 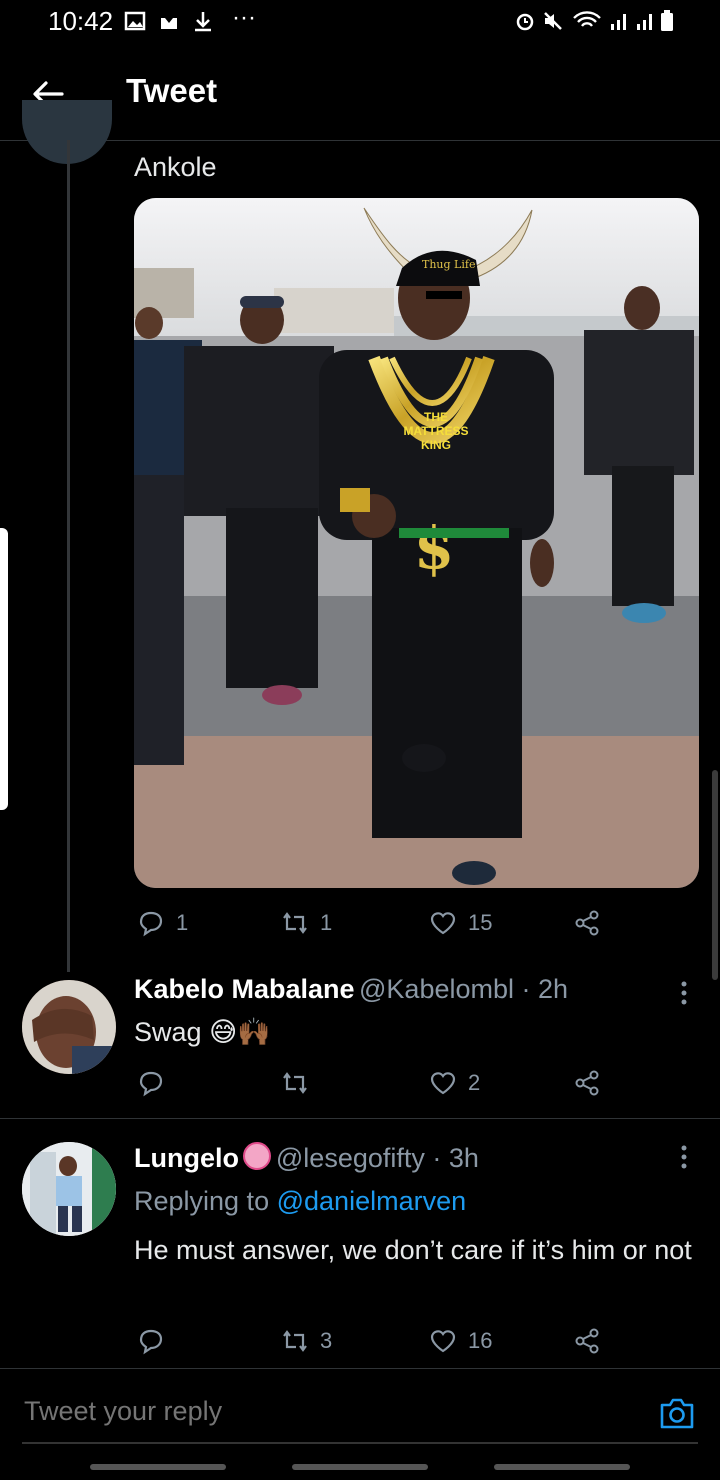 I want to click on reply-text: Swag 😅🙌🏾, so click(x=202, y=1032).